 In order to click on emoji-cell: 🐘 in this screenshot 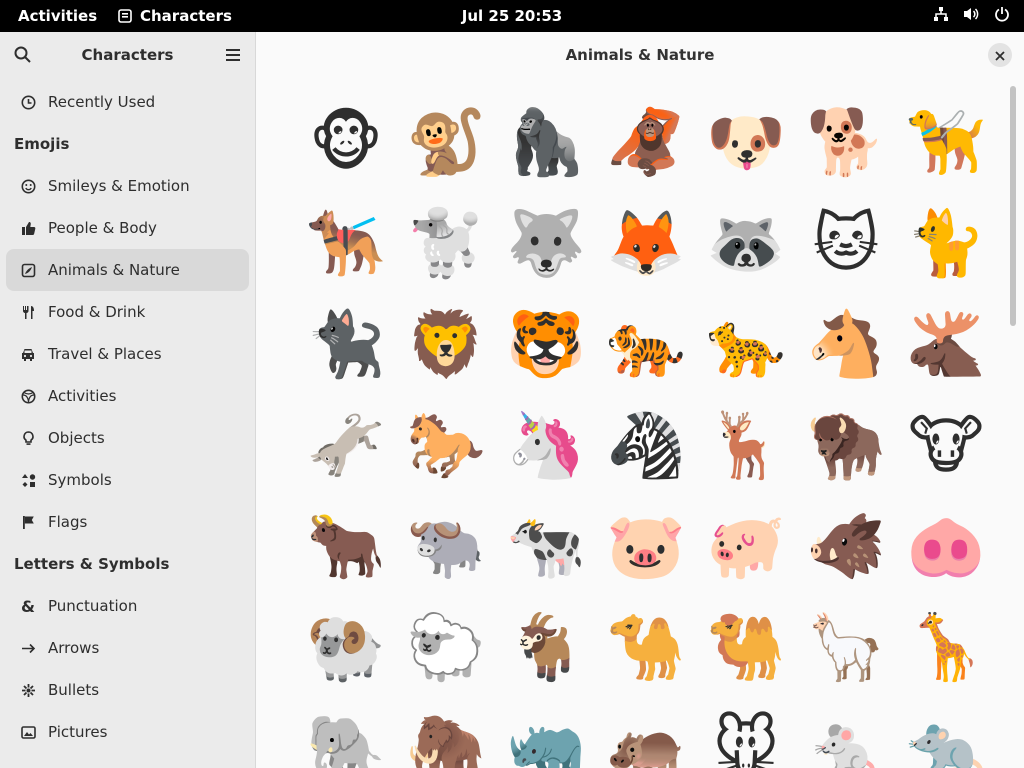, I will do `click(346, 733)`.